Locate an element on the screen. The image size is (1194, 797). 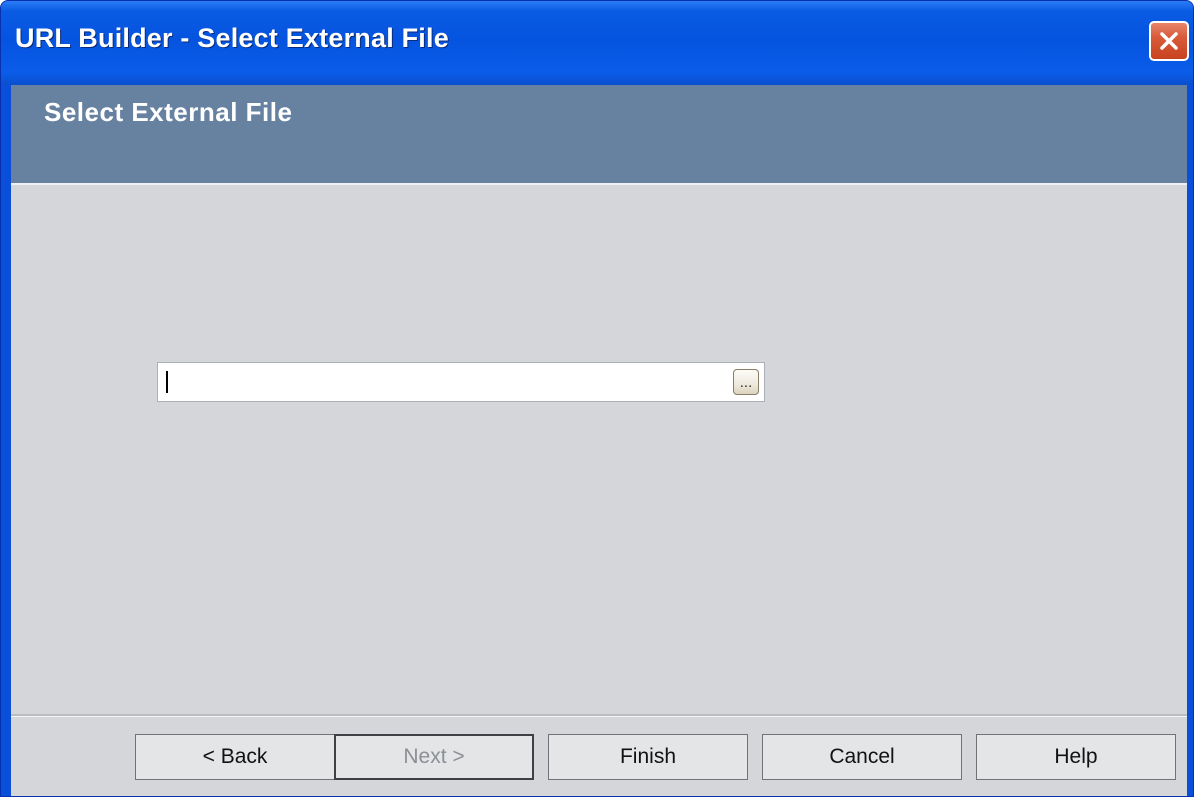
finish-button: Finish is located at coordinates (648, 757).